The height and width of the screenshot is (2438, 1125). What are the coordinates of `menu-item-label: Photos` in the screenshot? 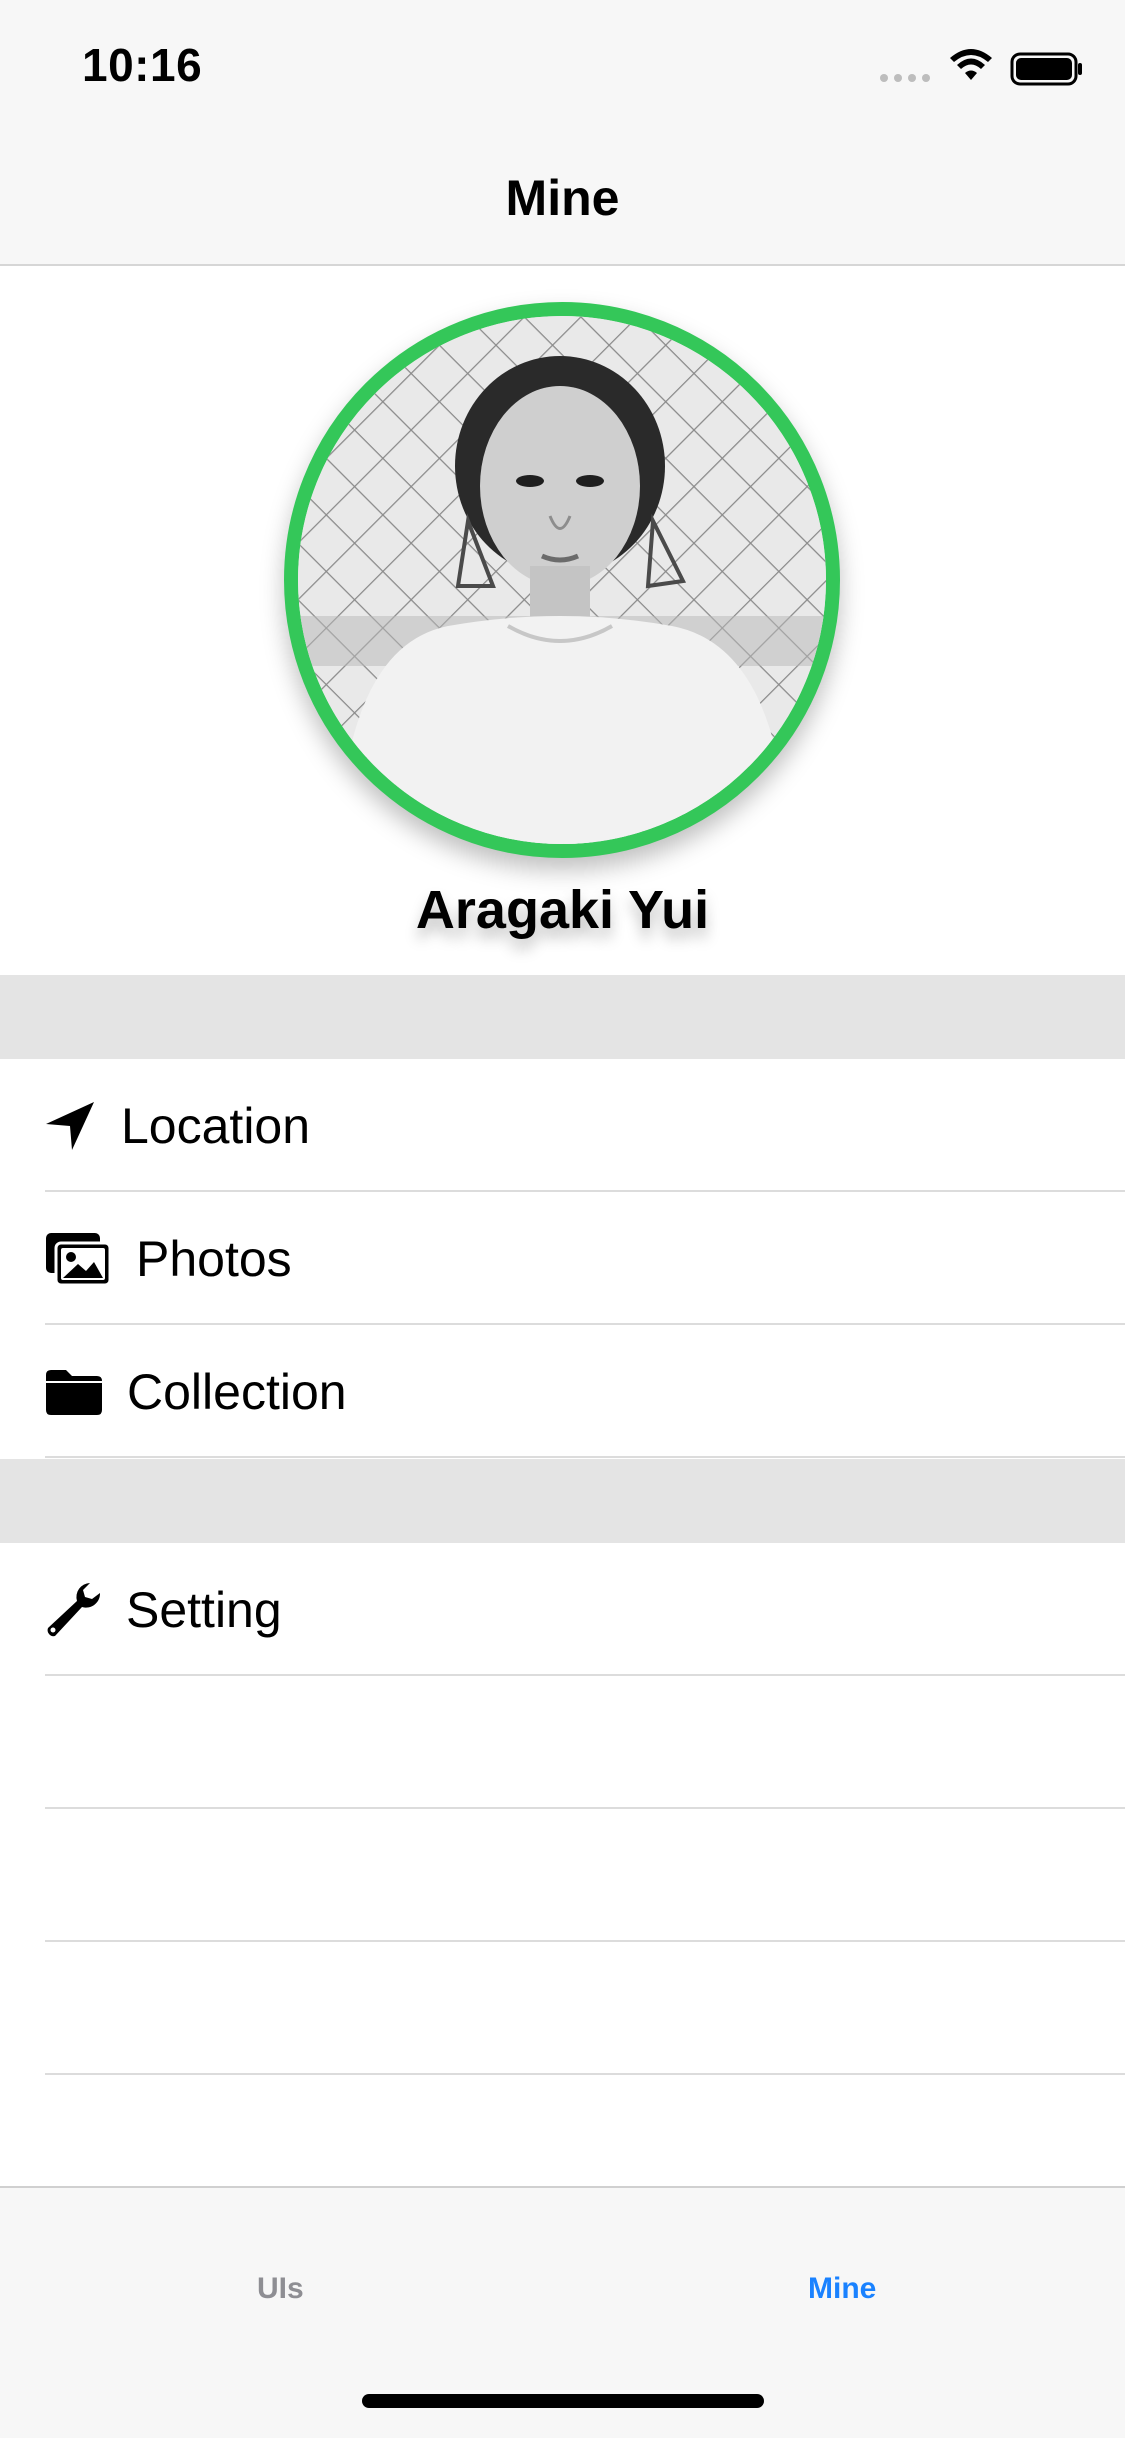 It's located at (214, 1258).